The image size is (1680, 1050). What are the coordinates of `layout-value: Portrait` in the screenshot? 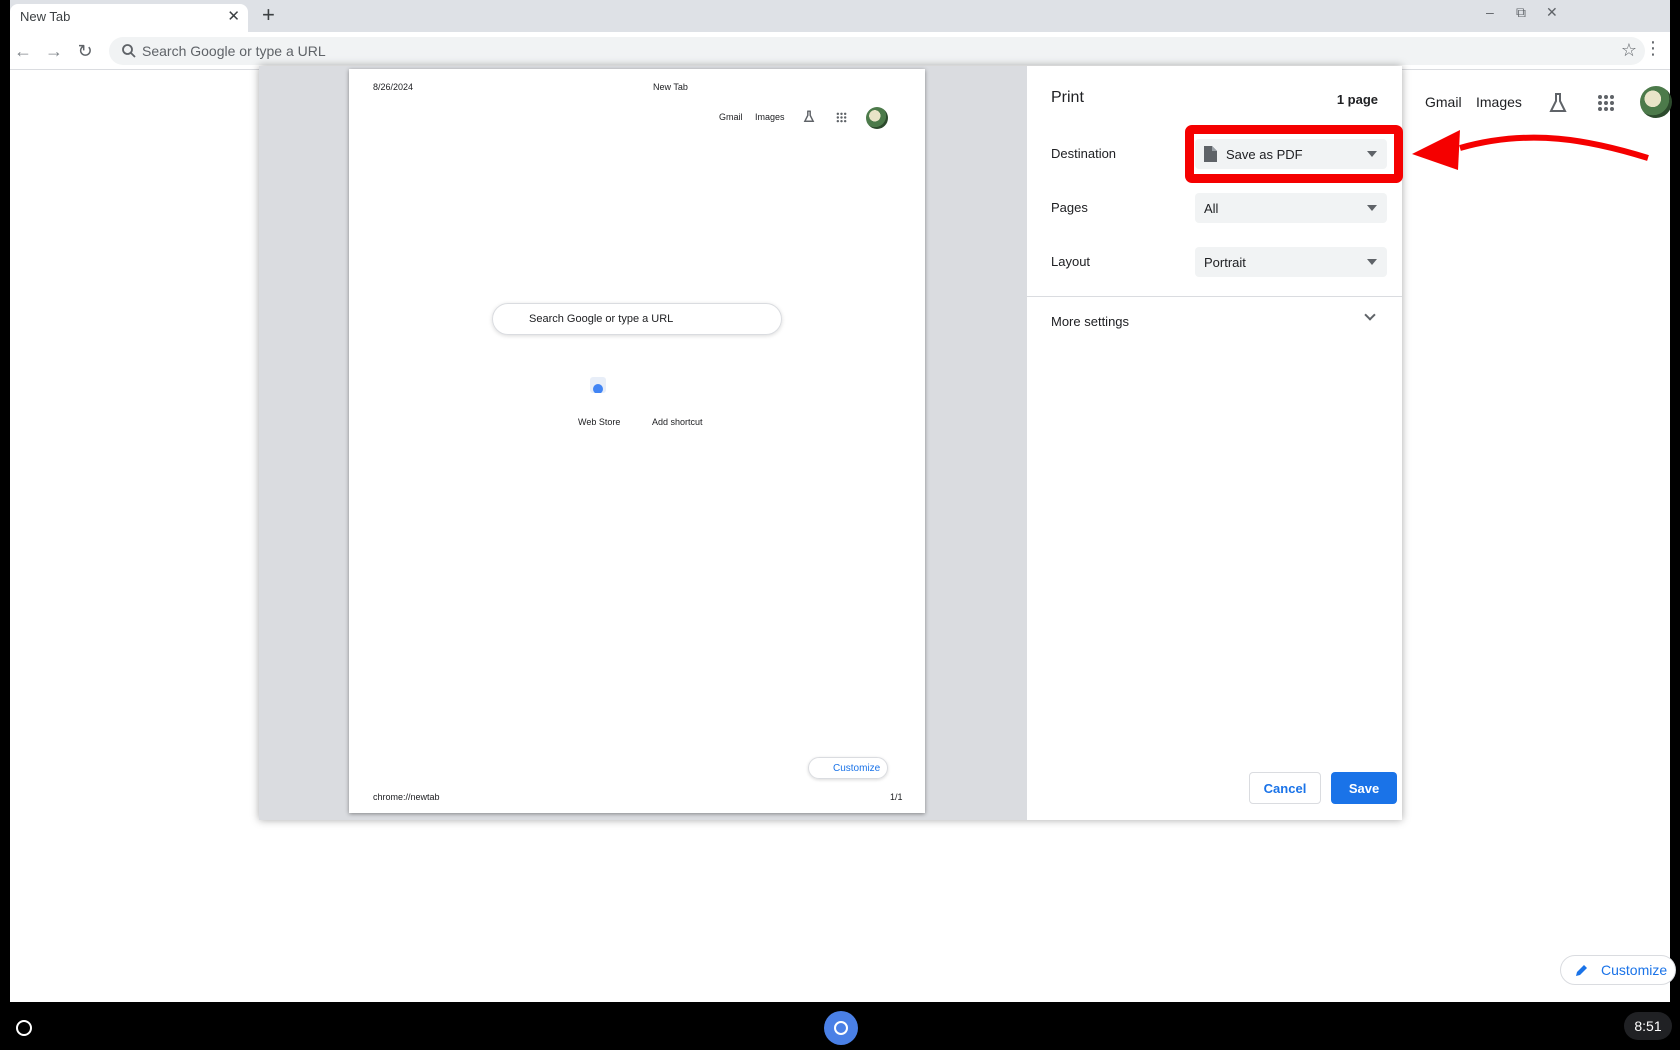 It's located at (1225, 262).